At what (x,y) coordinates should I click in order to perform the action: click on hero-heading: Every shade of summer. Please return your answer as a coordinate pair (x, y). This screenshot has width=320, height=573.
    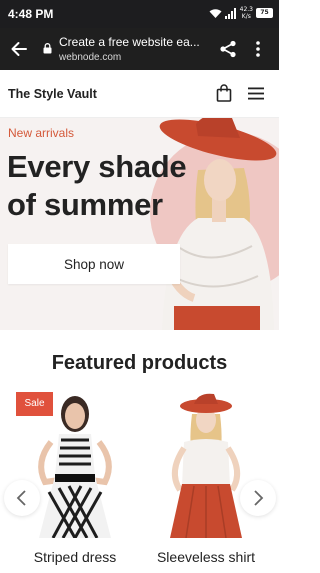
    Looking at the image, I should click on (107, 186).